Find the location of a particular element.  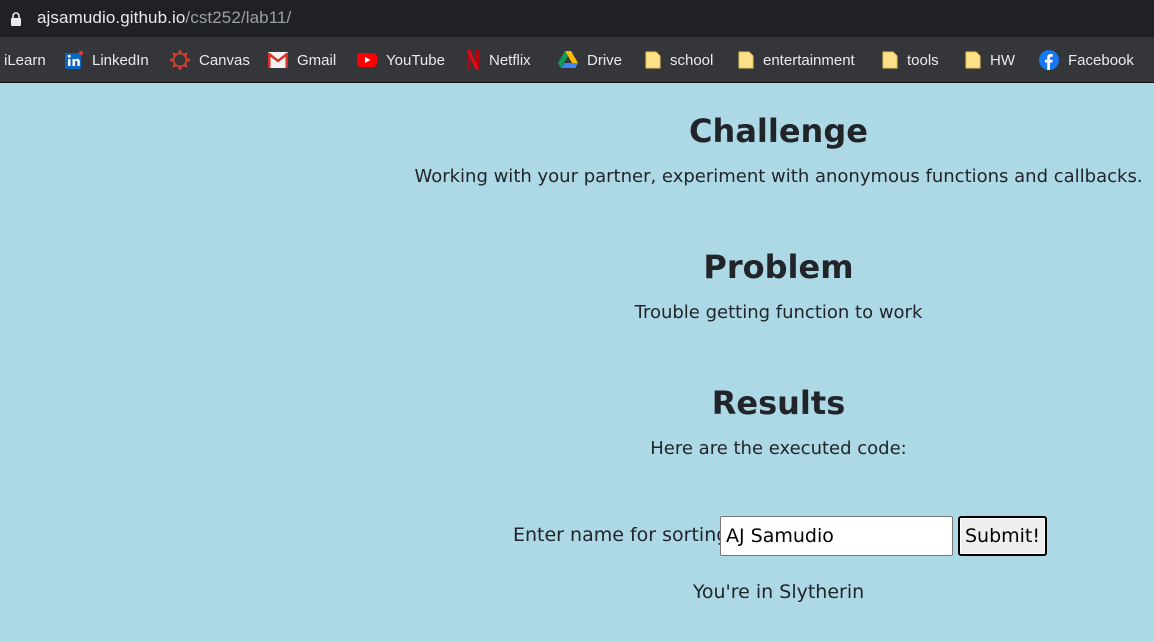

bookmark-label: Drive is located at coordinates (605, 60).